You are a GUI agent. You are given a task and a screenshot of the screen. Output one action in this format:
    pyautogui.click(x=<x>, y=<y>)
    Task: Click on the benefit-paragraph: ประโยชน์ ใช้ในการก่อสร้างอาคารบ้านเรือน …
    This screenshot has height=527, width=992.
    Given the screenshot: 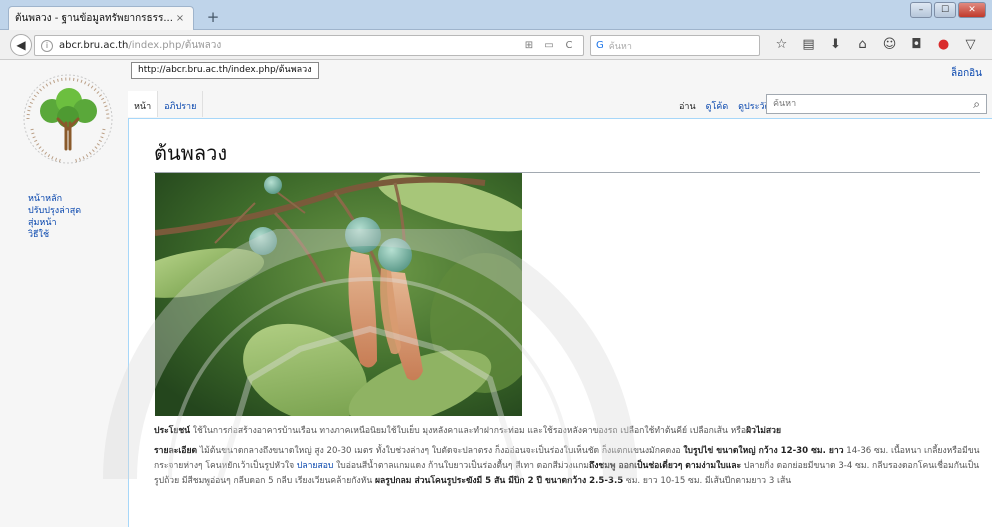 What is the action you would take?
    pyautogui.click(x=569, y=431)
    